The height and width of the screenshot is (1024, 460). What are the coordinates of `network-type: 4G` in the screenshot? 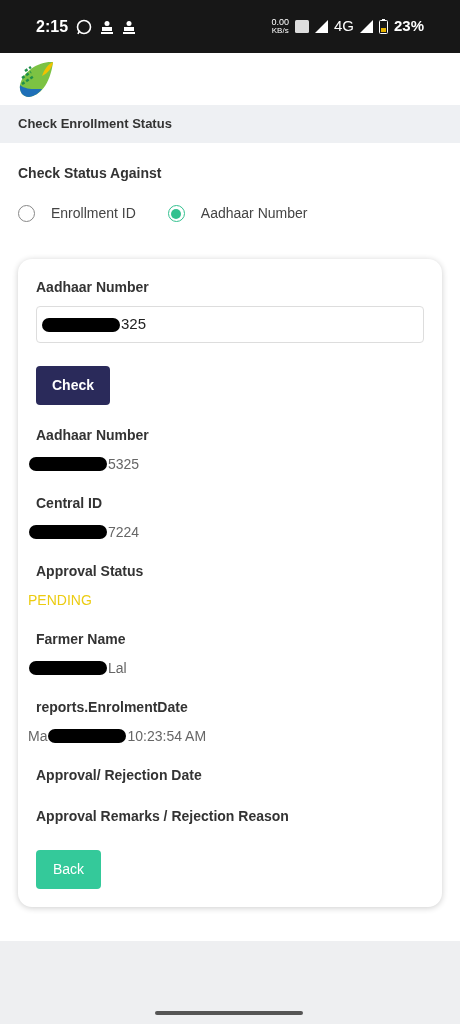 It's located at (343, 26).